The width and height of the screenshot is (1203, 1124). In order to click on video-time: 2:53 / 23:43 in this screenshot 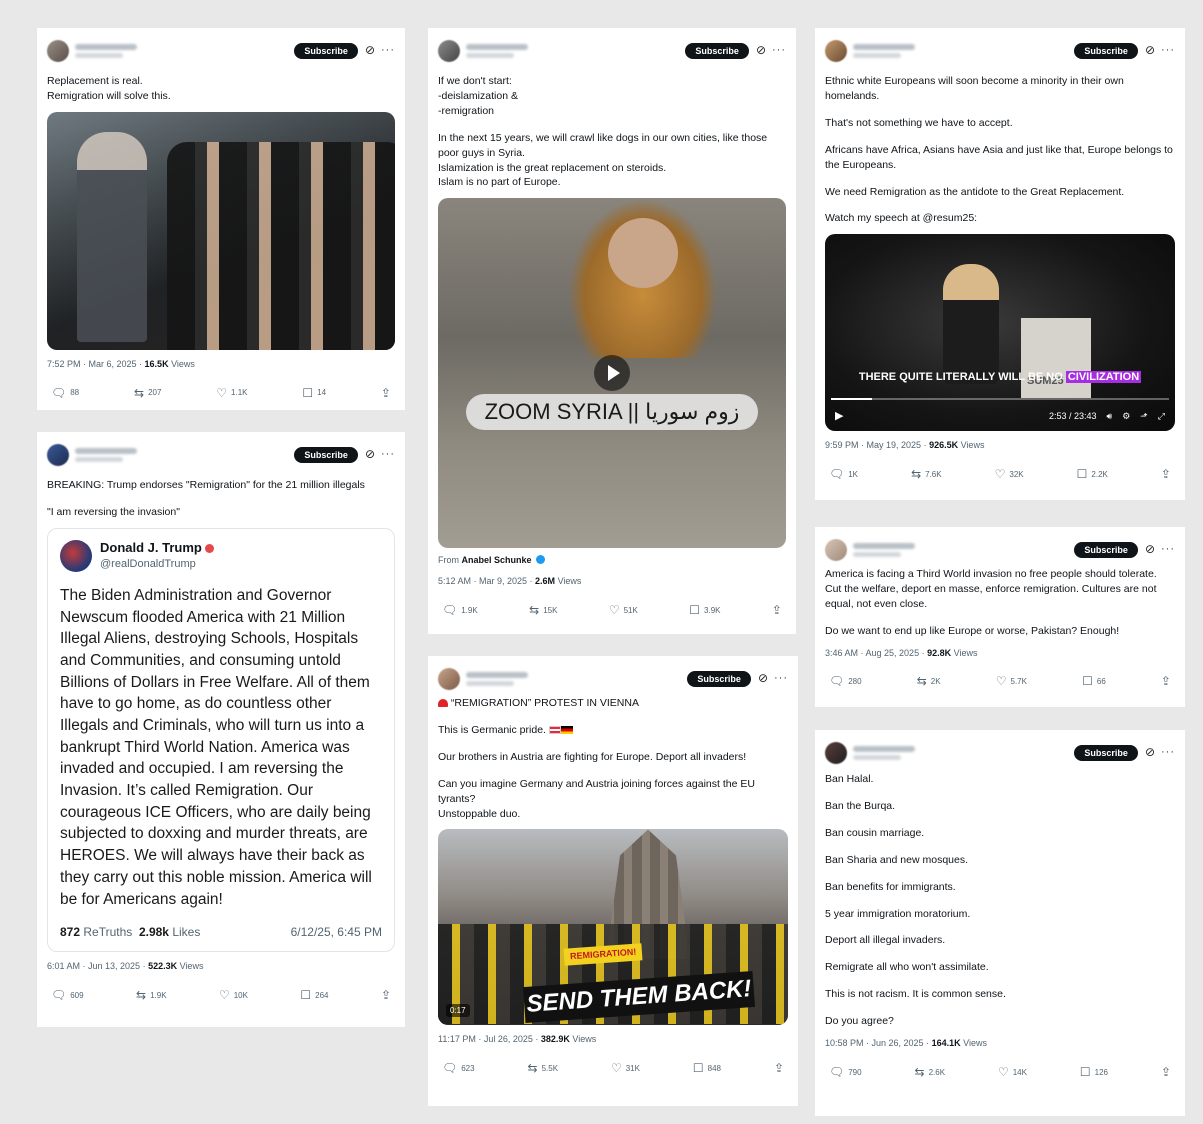, I will do `click(1072, 415)`.